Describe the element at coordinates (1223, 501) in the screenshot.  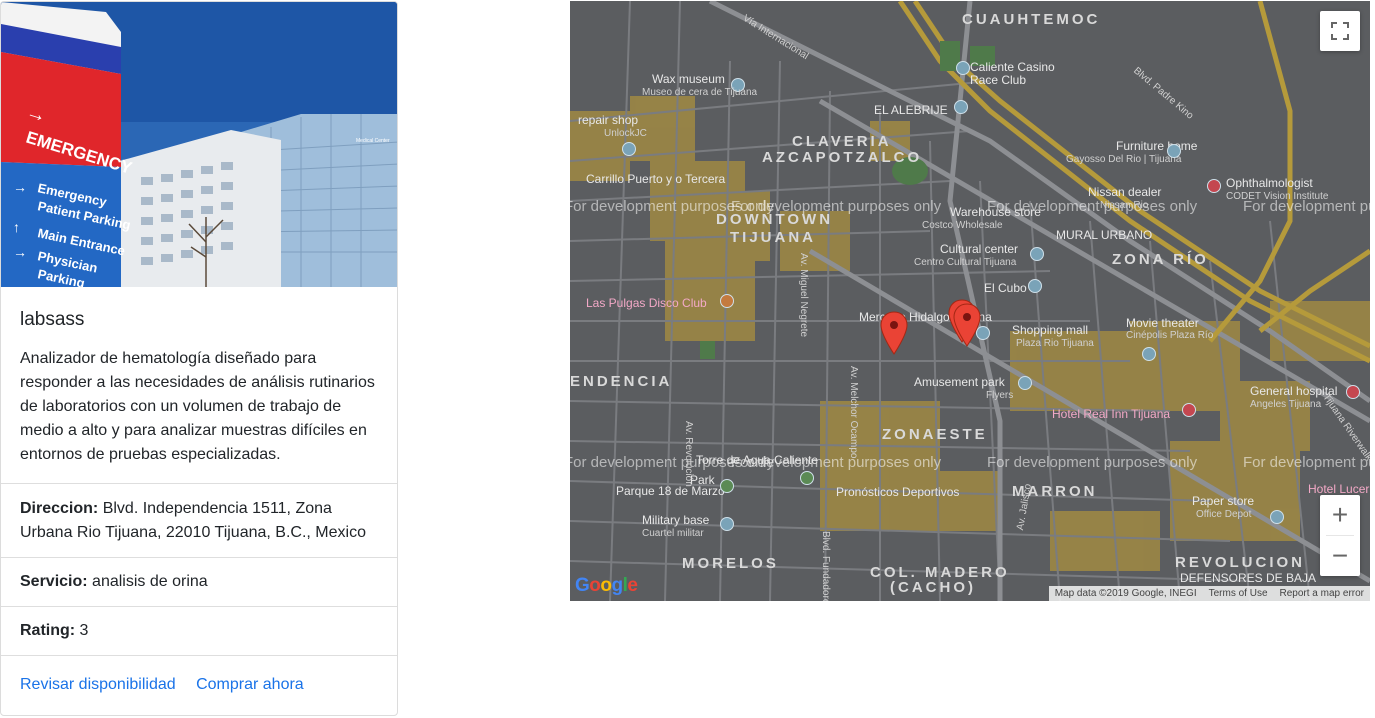
I see `map-label: Paper store` at that location.